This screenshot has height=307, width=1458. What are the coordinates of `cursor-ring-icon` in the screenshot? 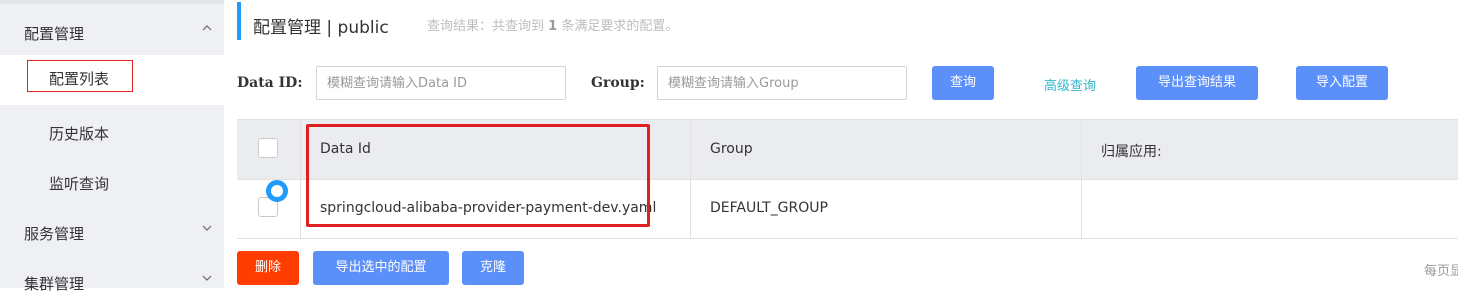 It's located at (277, 191).